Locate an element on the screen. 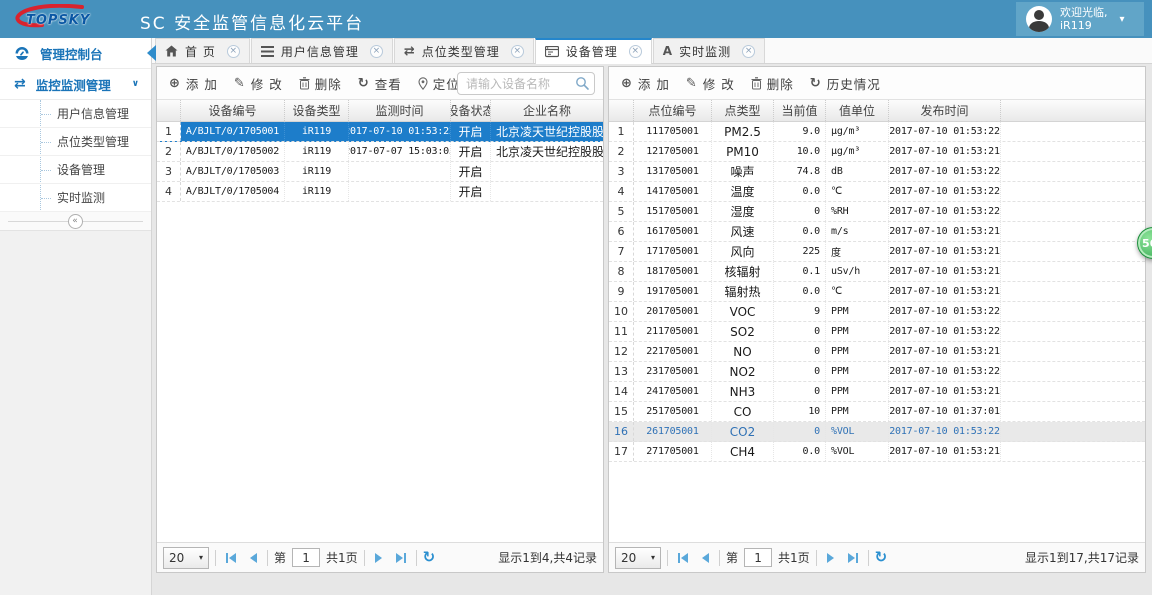 The image size is (1152, 595). table-row: 7 171705001 风向 225 度 2017-07-10 01:53:21 is located at coordinates (877, 252).